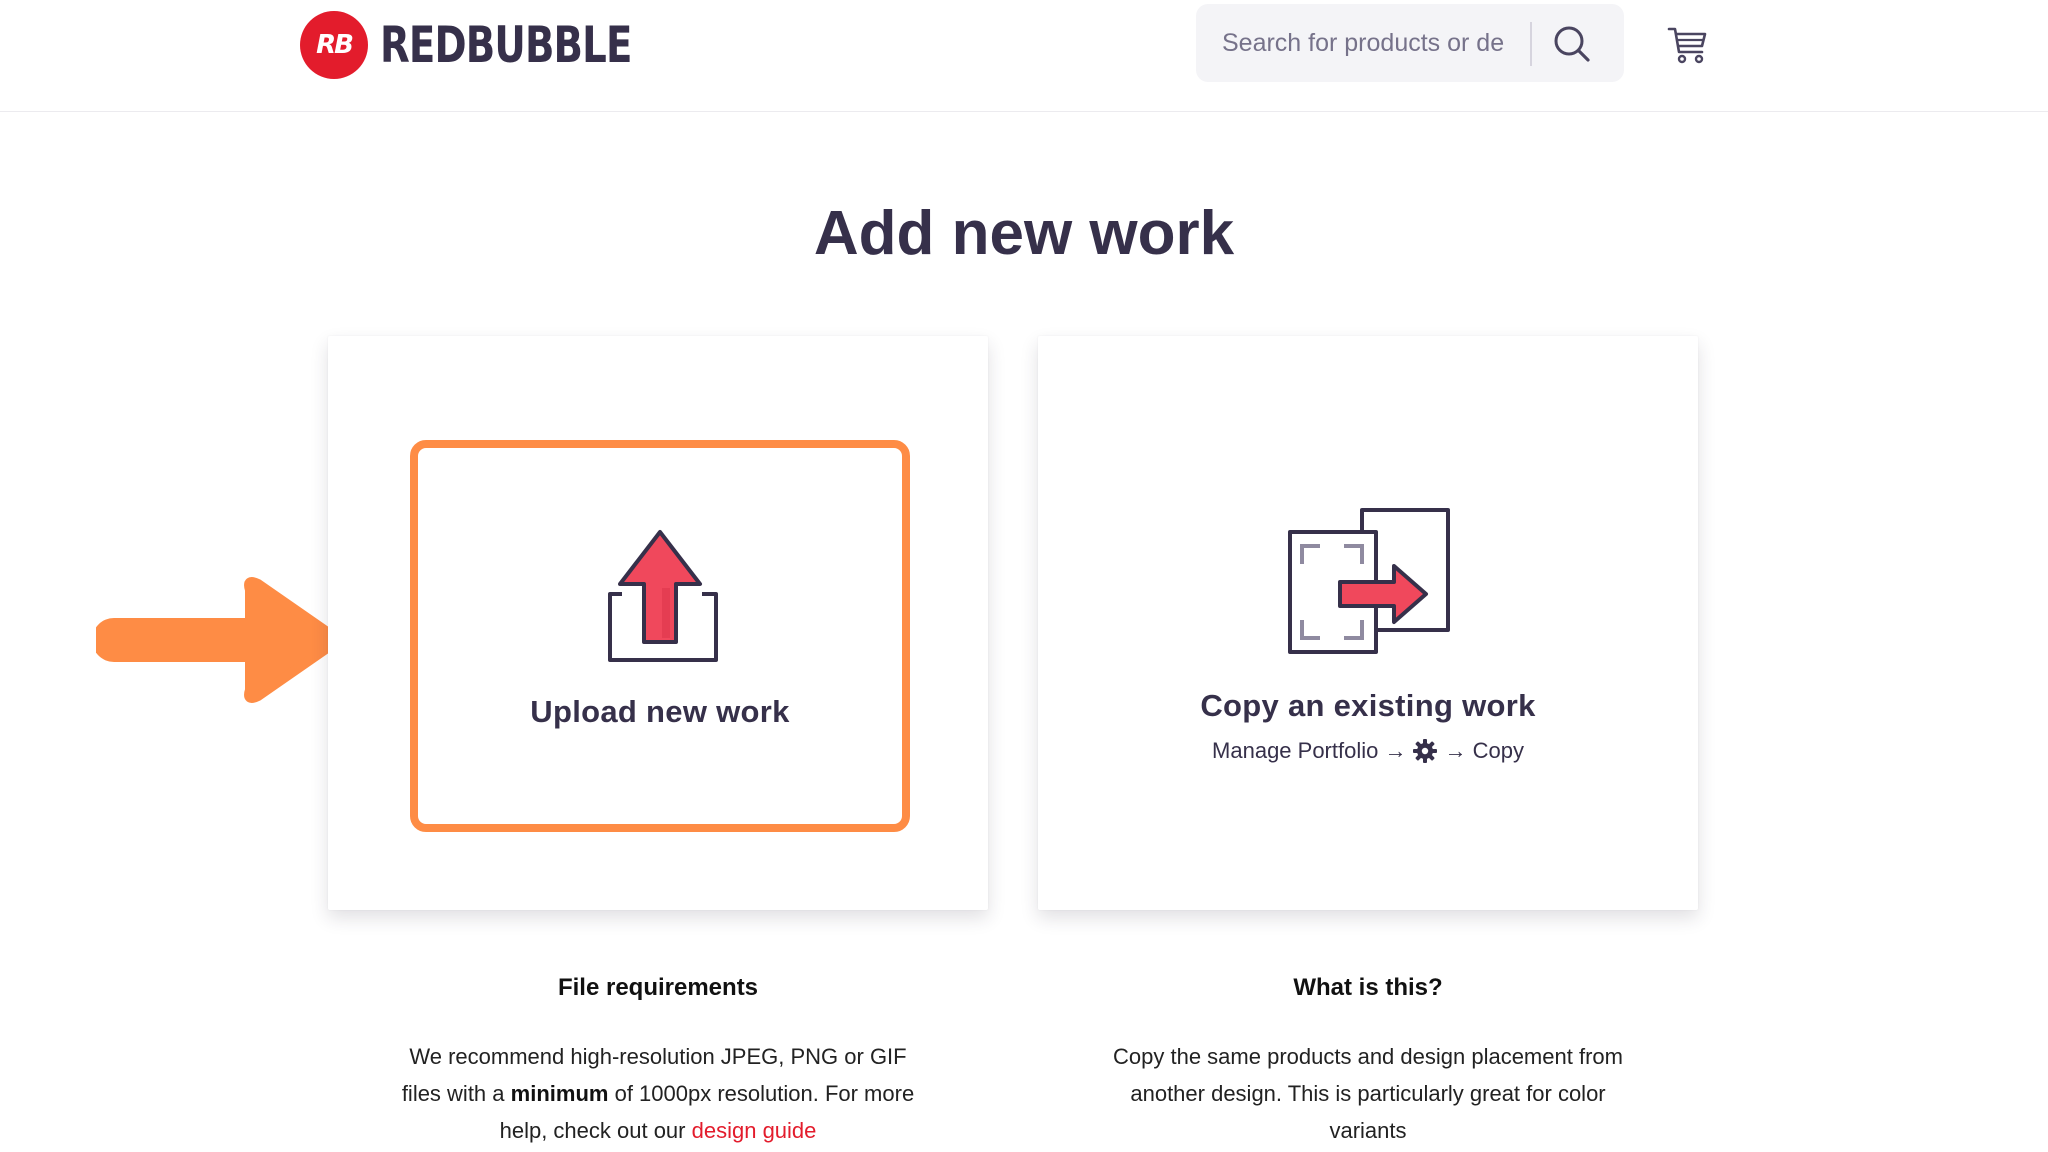 The width and height of the screenshot is (2048, 1152). I want to click on top-header: RB REDBUBBLE, so click(1024, 56).